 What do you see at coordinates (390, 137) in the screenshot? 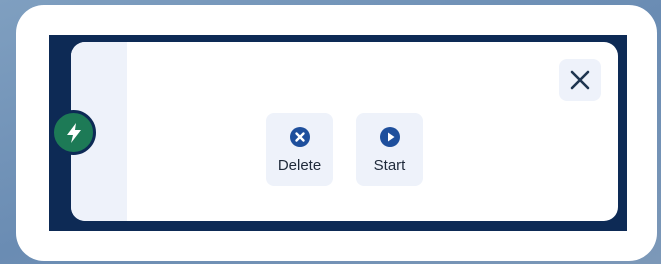
I see `circle-play-icon` at bounding box center [390, 137].